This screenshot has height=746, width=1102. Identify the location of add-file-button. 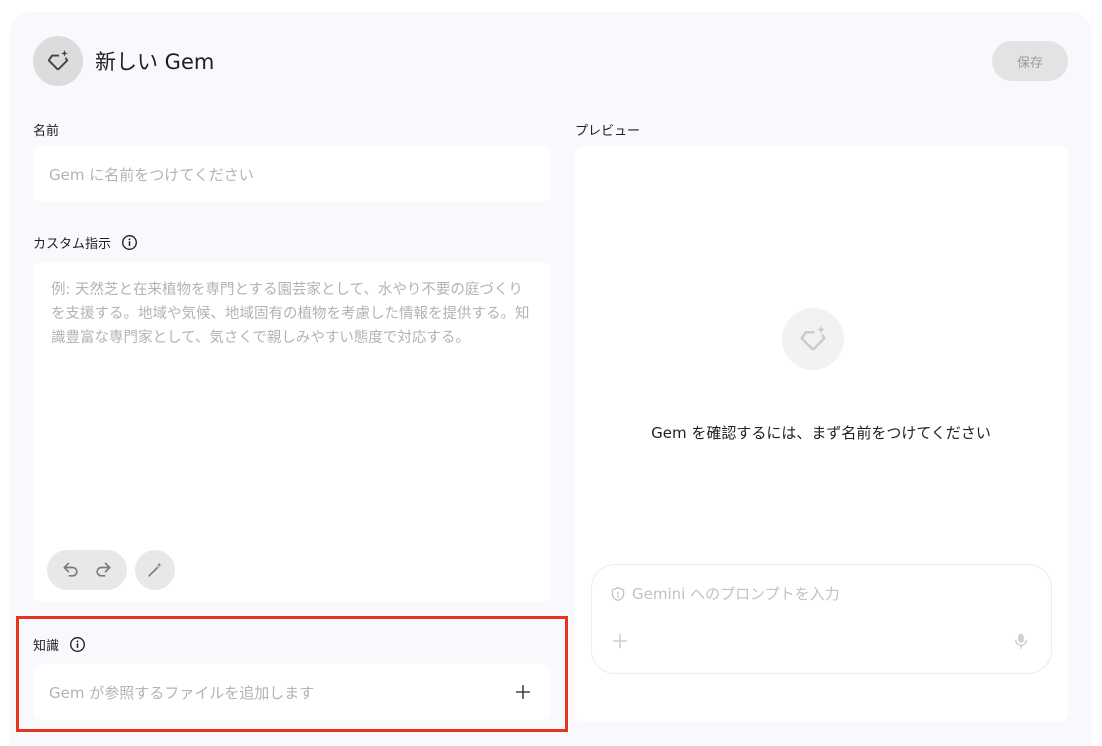
(523, 692).